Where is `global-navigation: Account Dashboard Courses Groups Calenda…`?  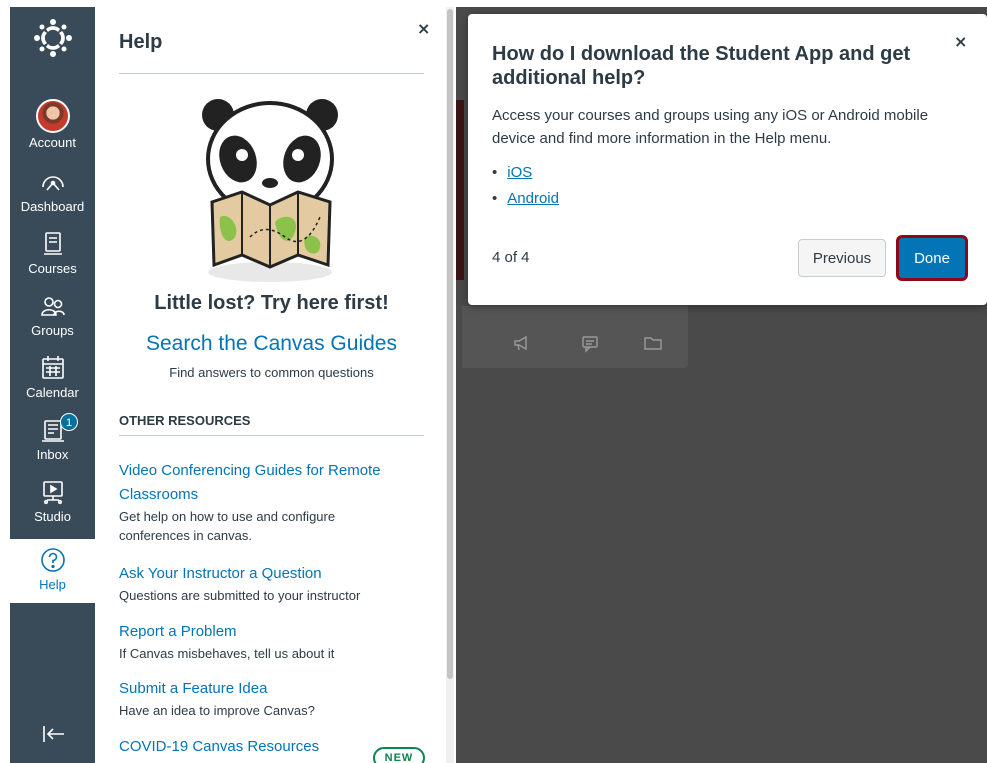
global-navigation: Account Dashboard Courses Groups Calenda… is located at coordinates (52, 385).